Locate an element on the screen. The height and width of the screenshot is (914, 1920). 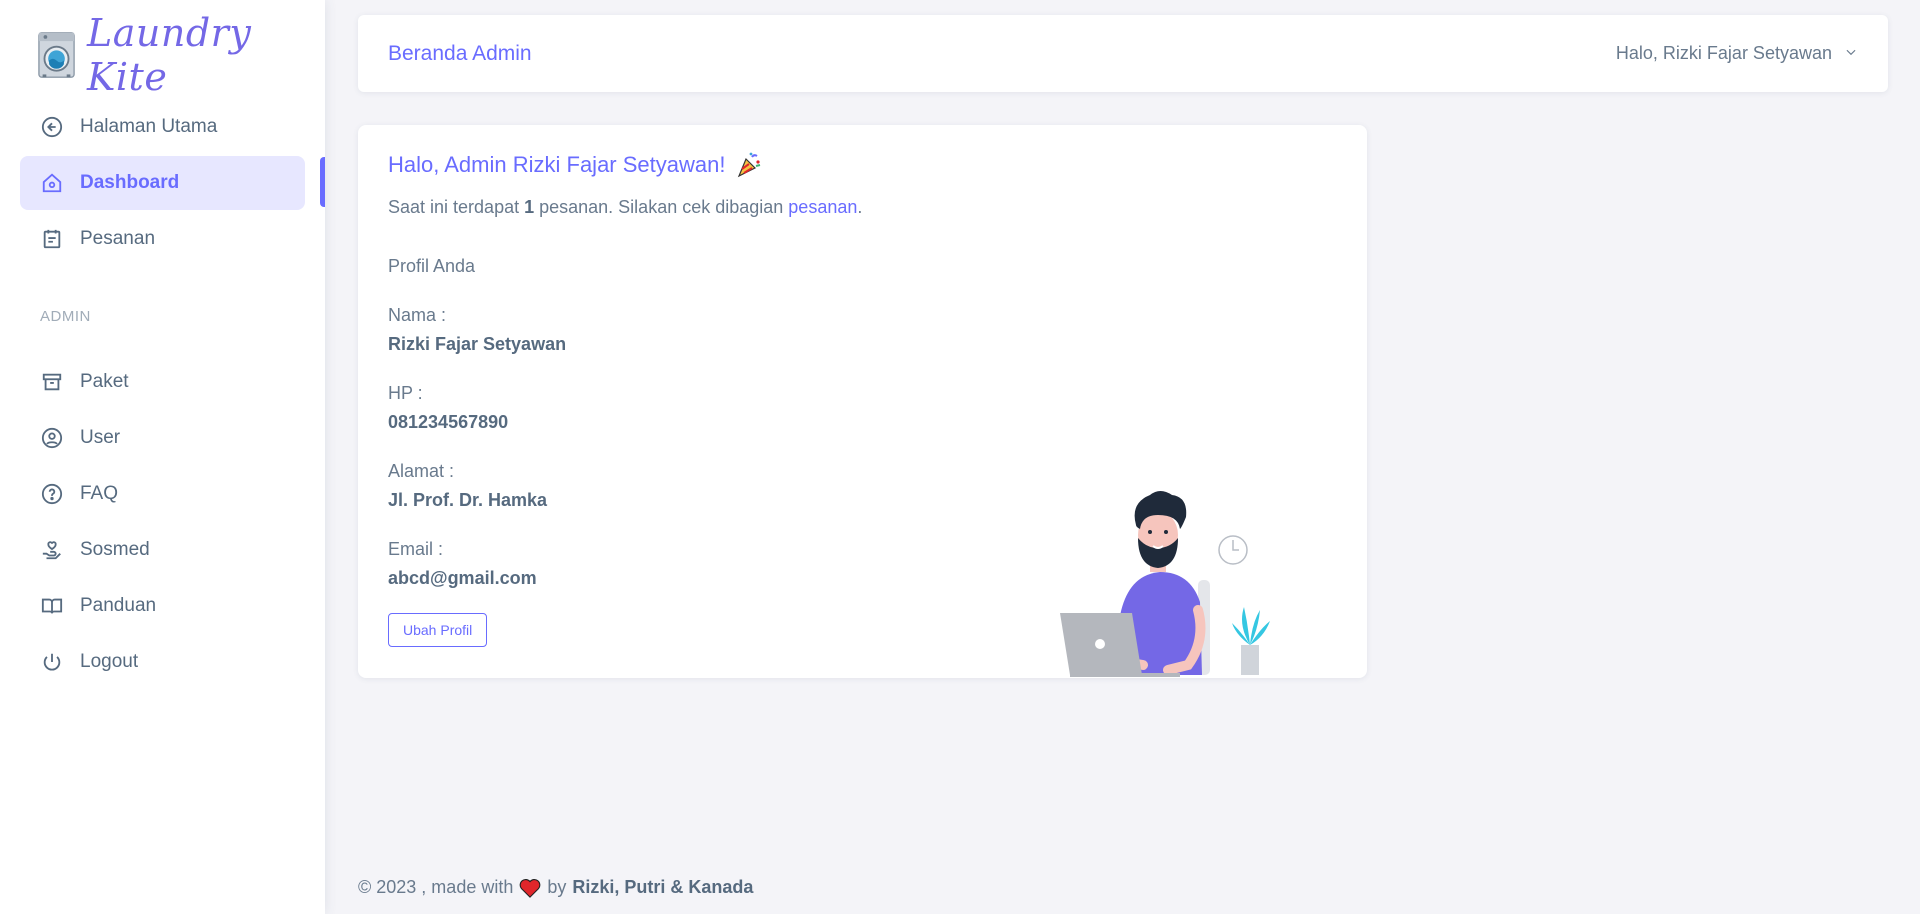
top-navbar: Beranda Admin Halo, Rizki Fajar Setyawan is located at coordinates (1123, 53).